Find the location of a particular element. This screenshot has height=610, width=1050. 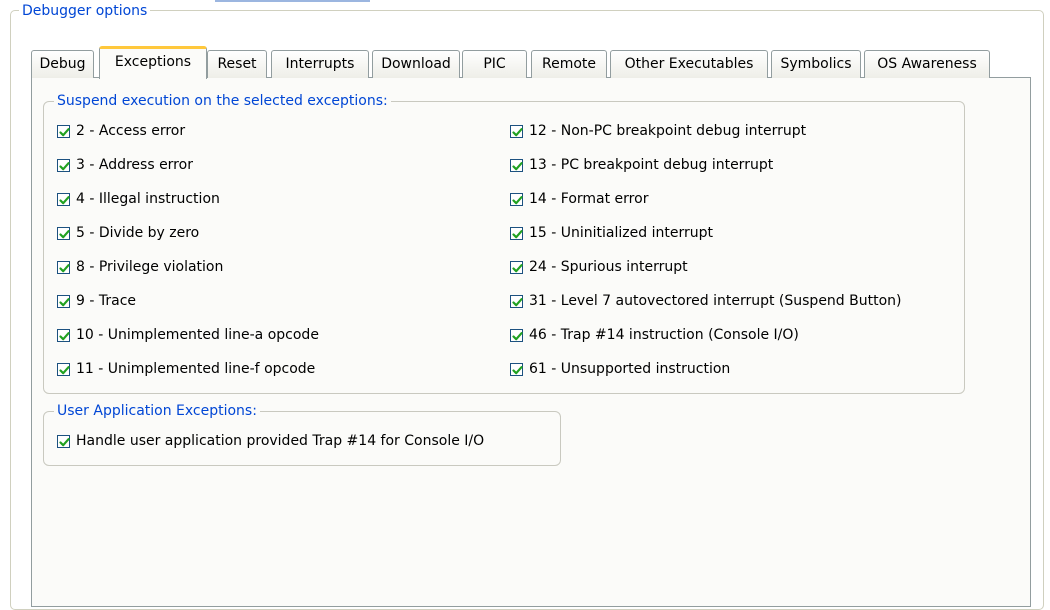

exception-checkbox-row: 11 - Unimplemented line-f opcode is located at coordinates (186, 369).